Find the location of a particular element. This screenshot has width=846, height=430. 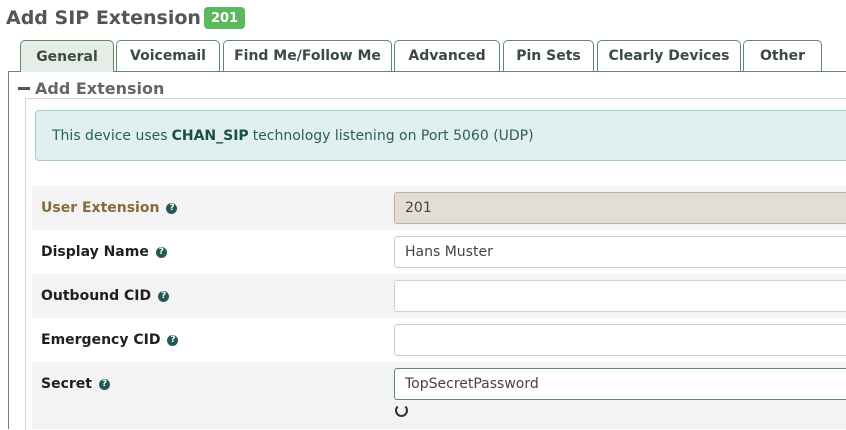

user-extension-input is located at coordinates (620, 208).